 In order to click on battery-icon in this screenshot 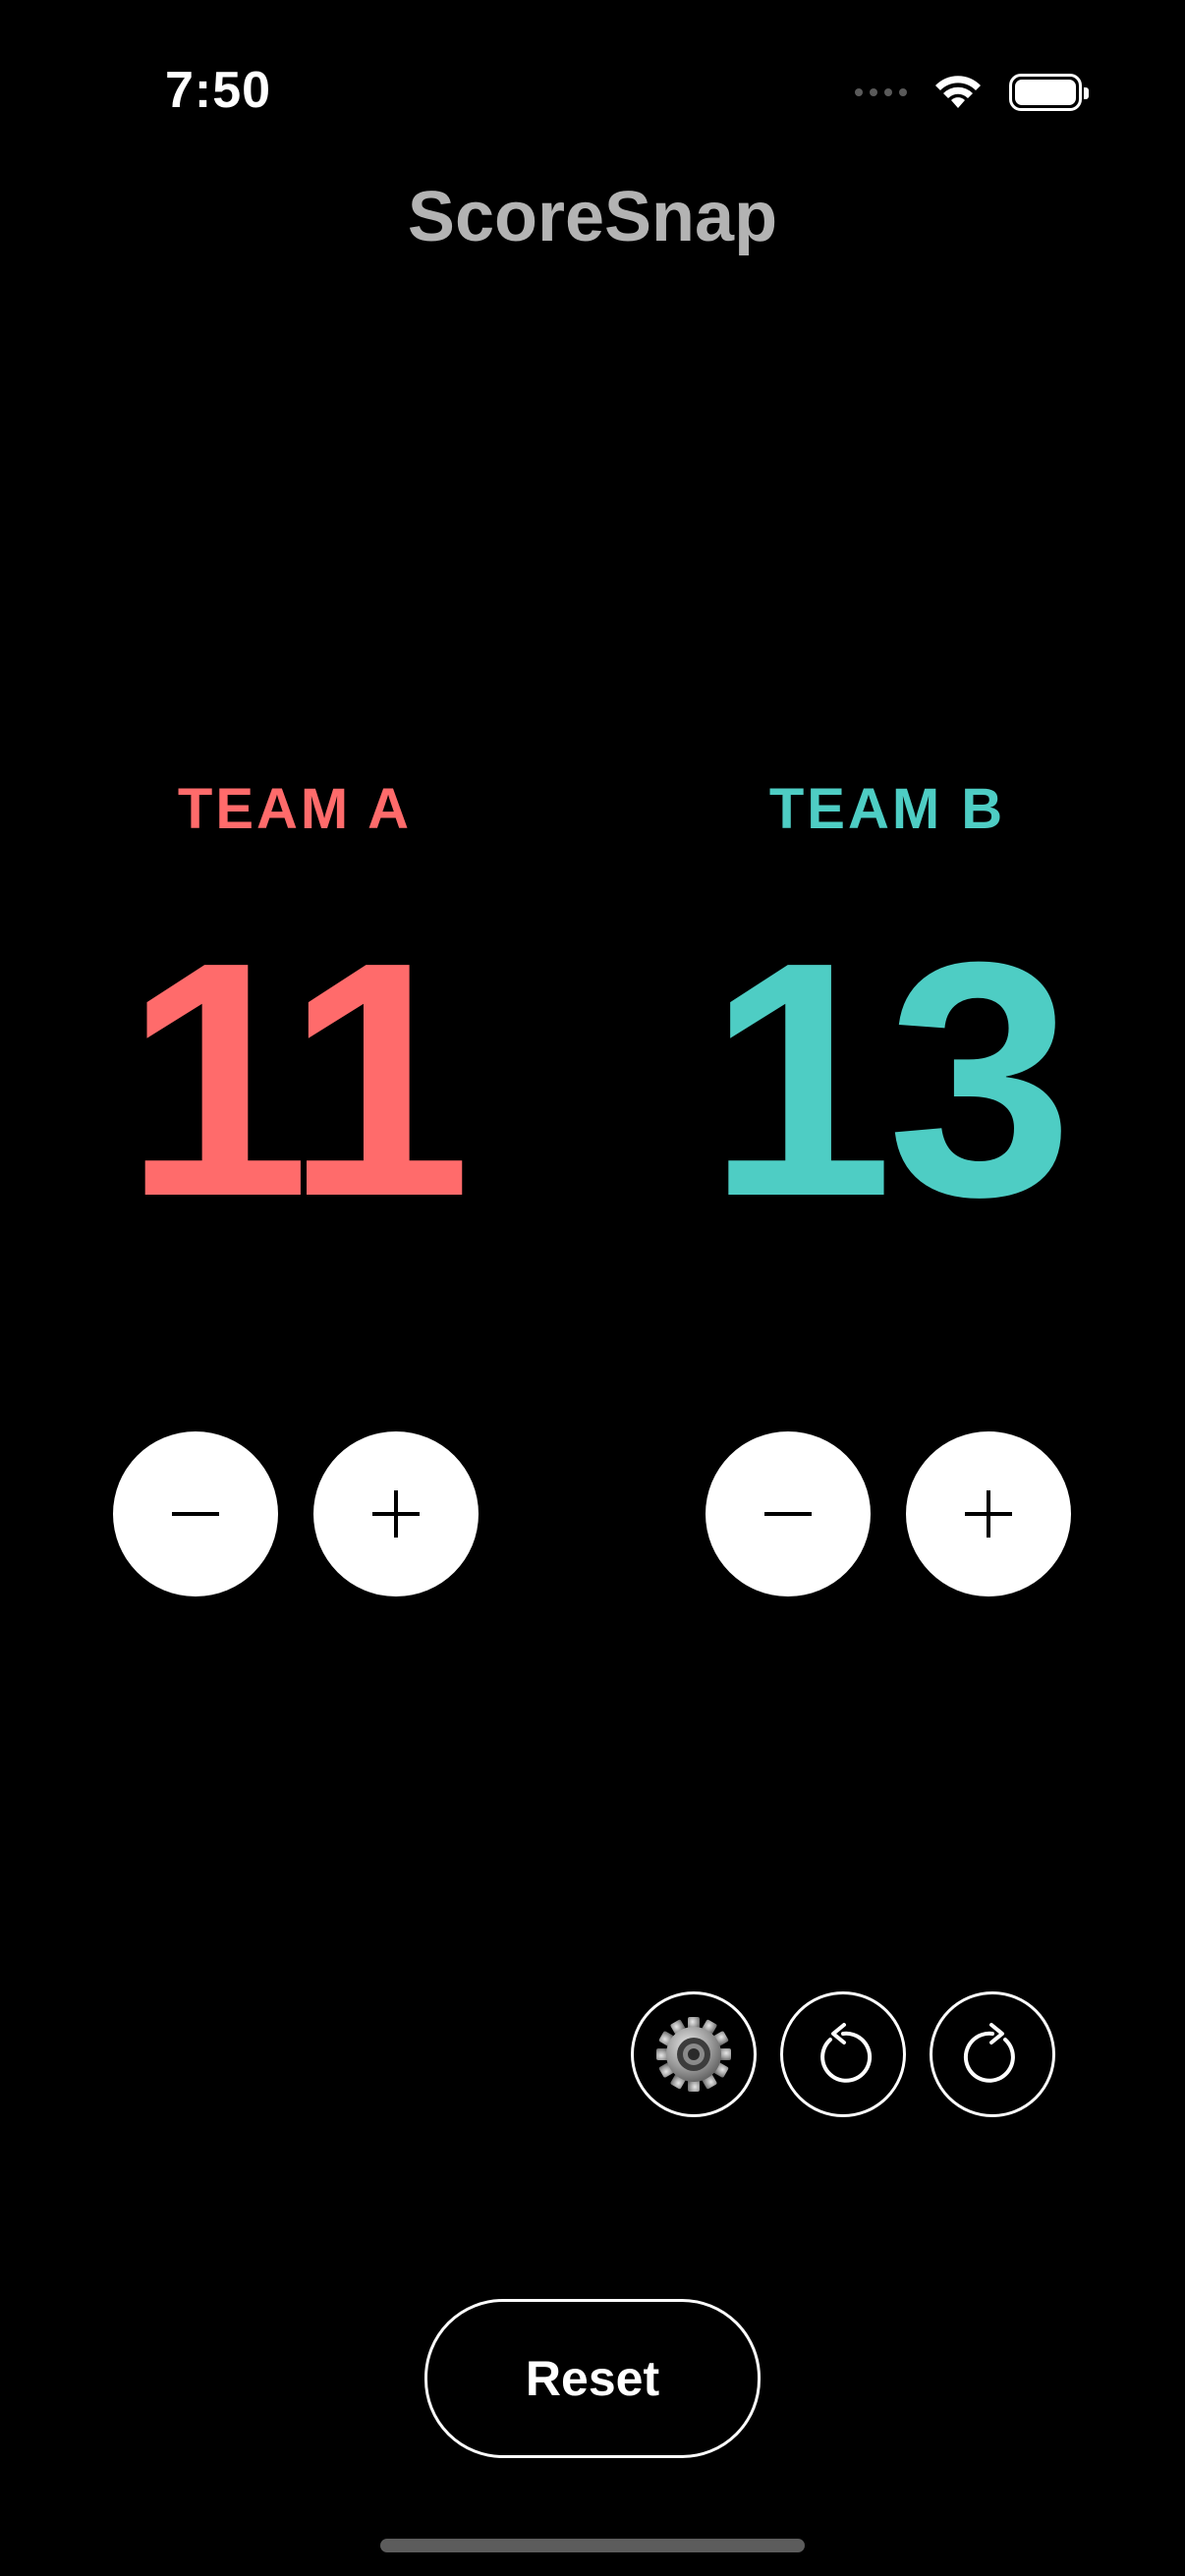, I will do `click(1049, 92)`.